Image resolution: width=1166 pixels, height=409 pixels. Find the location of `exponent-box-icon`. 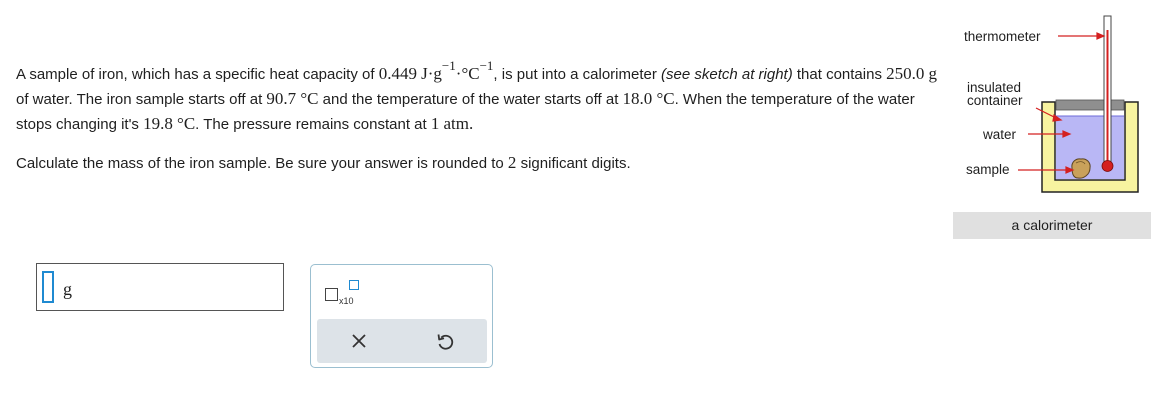

exponent-box-icon is located at coordinates (354, 285).